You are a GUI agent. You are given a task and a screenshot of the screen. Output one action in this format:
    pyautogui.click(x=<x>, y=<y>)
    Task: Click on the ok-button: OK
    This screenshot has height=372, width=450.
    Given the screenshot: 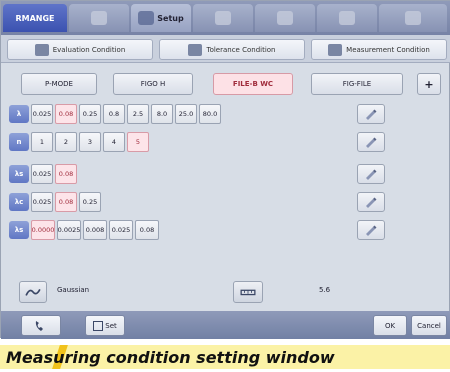 What is the action you would take?
    pyautogui.click(x=390, y=325)
    